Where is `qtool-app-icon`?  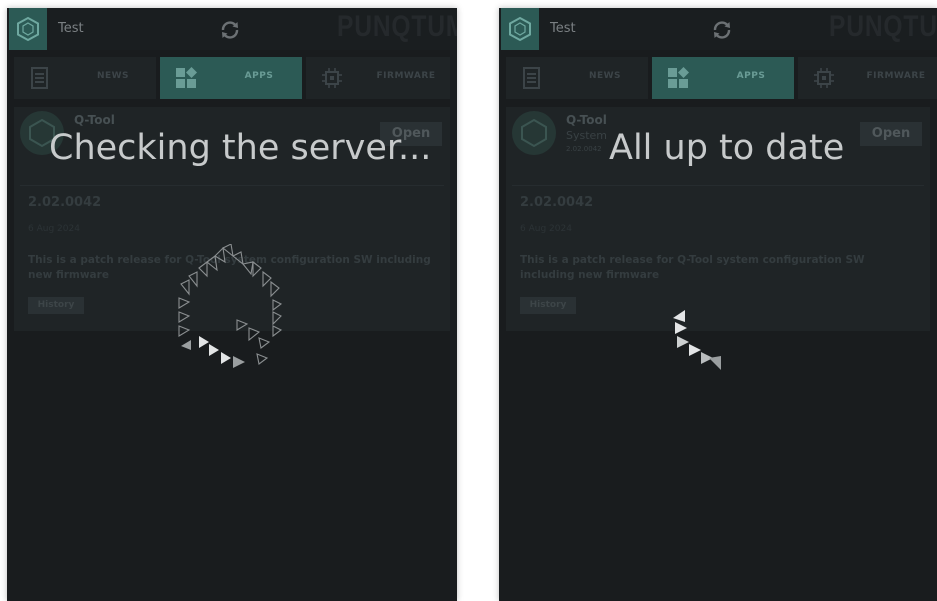
qtool-app-icon is located at coordinates (534, 133).